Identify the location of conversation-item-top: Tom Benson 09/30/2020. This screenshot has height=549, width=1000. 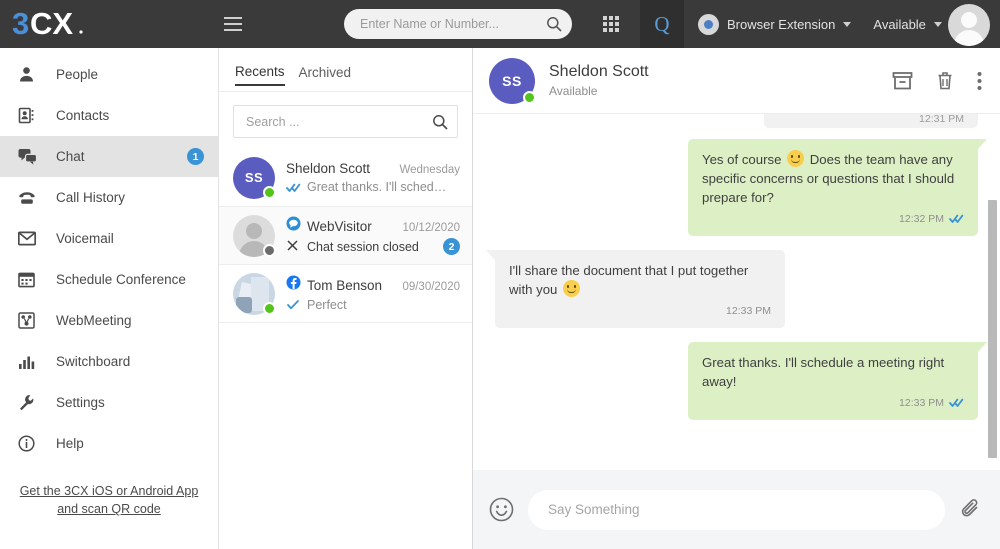
(373, 284).